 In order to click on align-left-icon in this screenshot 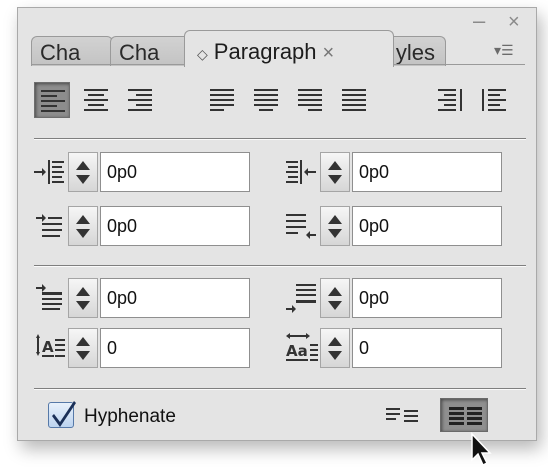, I will do `click(53, 101)`.